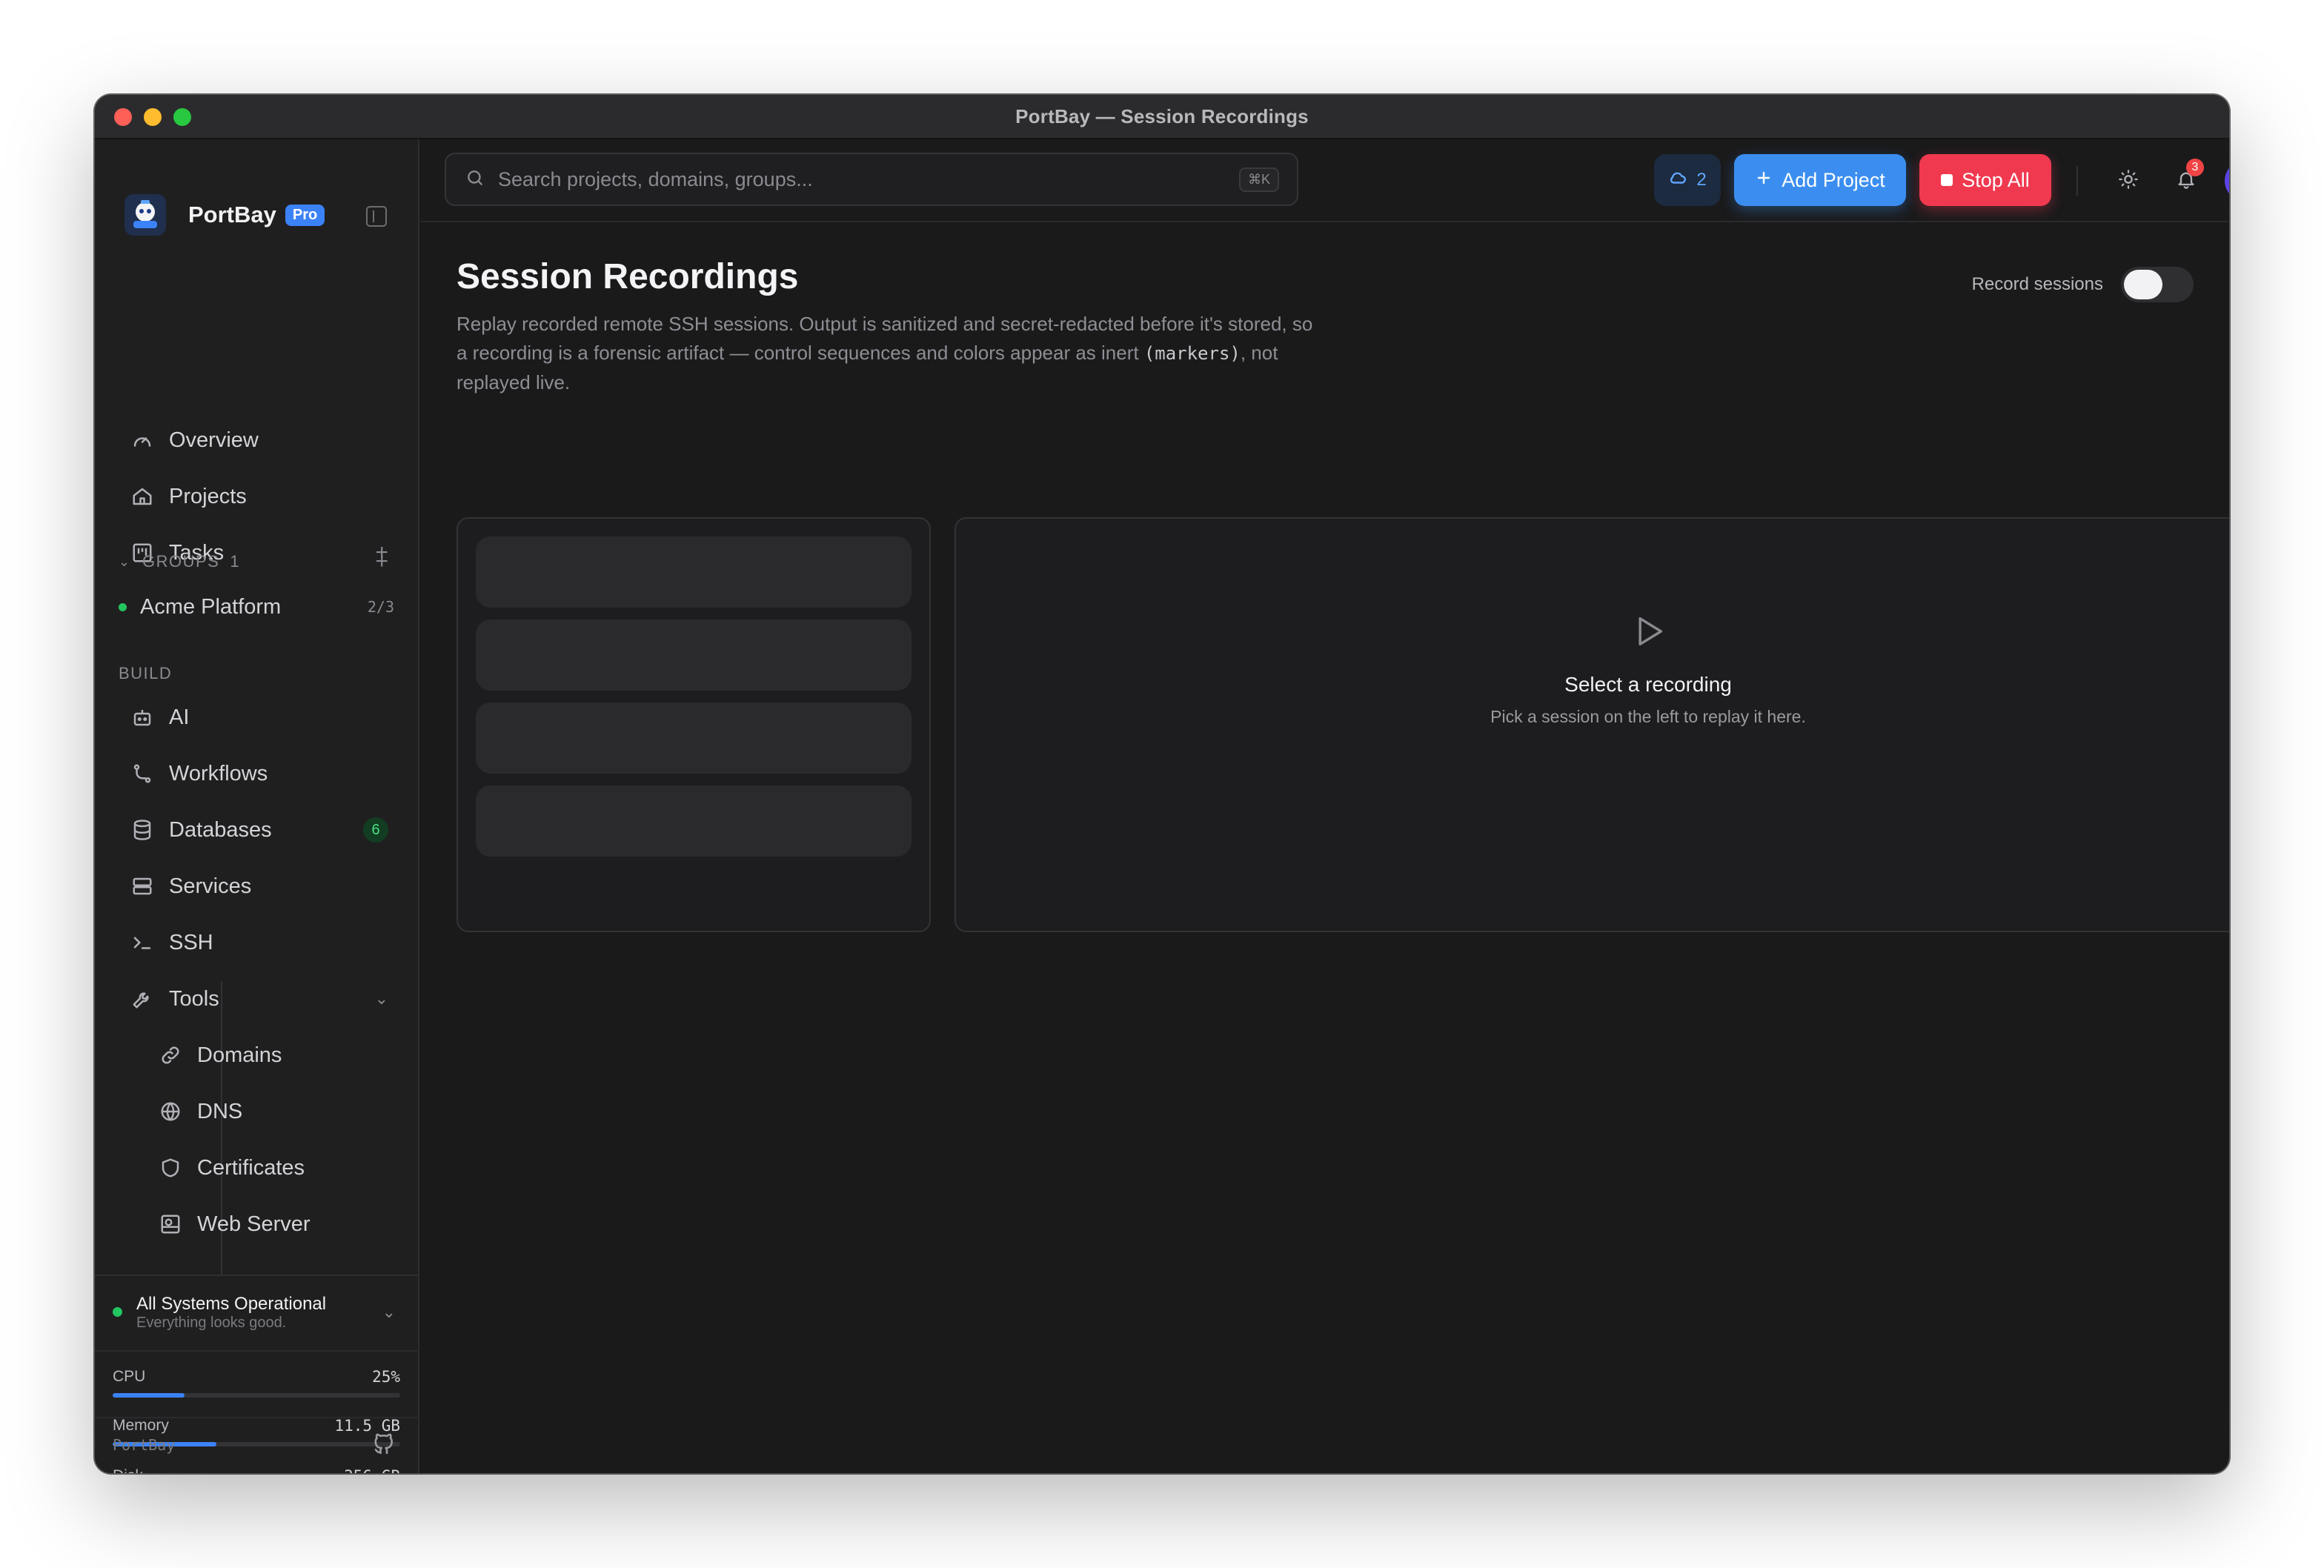  I want to click on description-code: (markers), so click(1192, 353).